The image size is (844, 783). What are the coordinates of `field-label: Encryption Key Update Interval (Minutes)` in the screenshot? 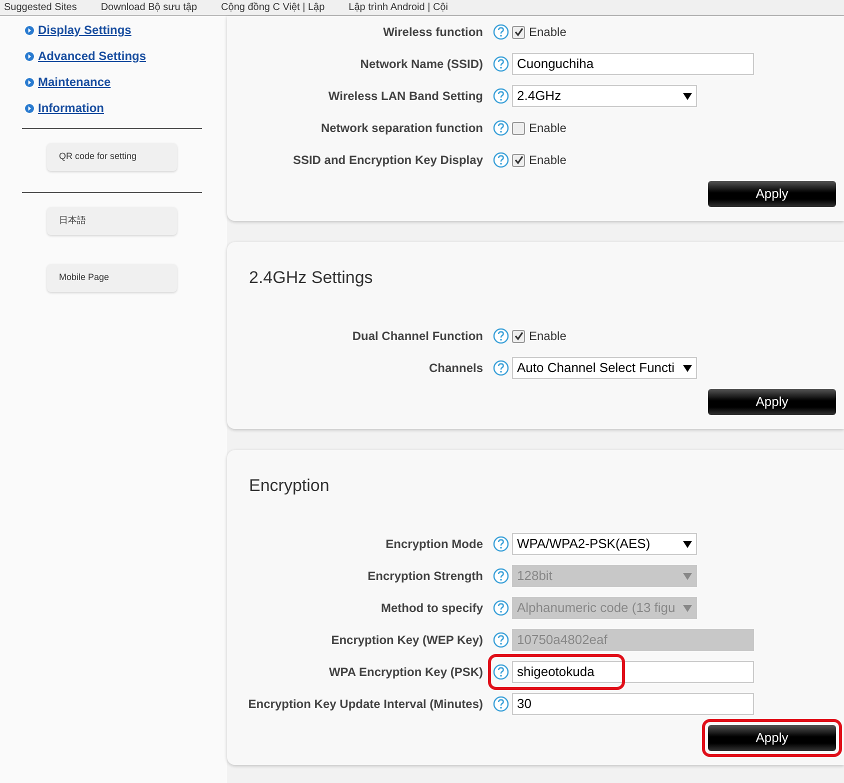 It's located at (365, 704).